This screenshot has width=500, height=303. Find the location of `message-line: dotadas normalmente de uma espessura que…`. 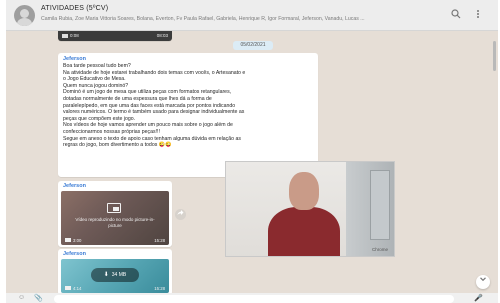

message-line: dotadas normalmente de uma espessura que… is located at coordinates (137, 98).